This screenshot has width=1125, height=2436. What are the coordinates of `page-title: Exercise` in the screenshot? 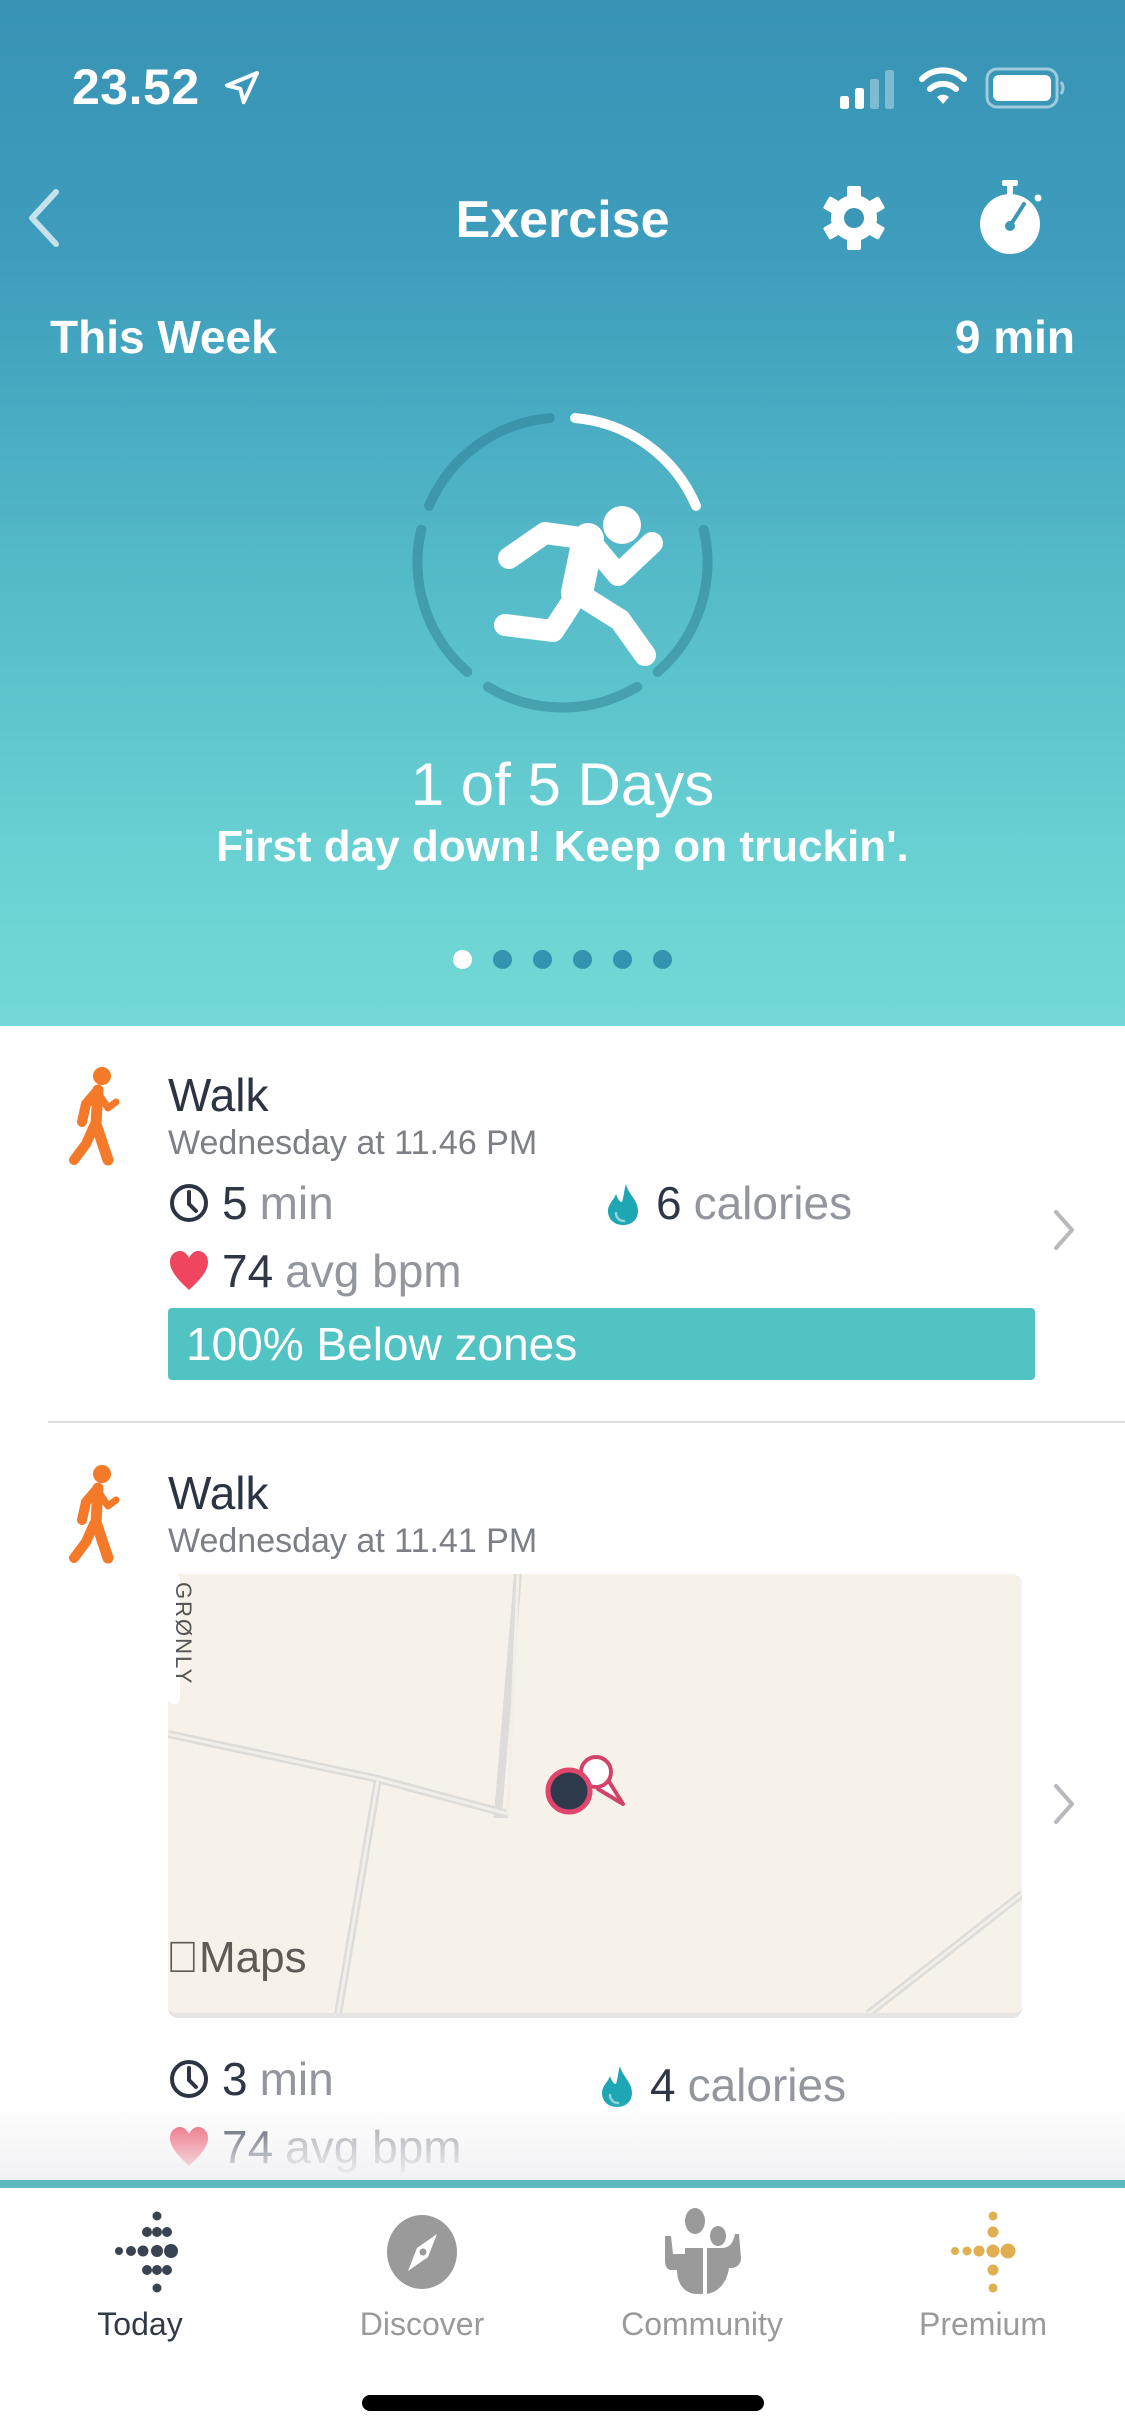 It's located at (562, 220).